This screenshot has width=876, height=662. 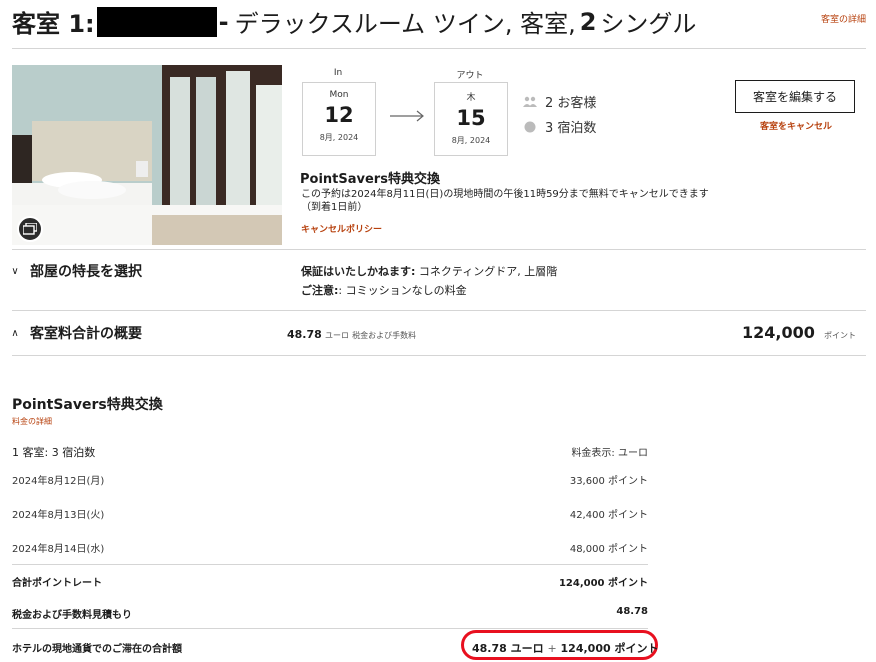 I want to click on checkin-date-box: Mon 12 8月, 2024, so click(x=339, y=119).